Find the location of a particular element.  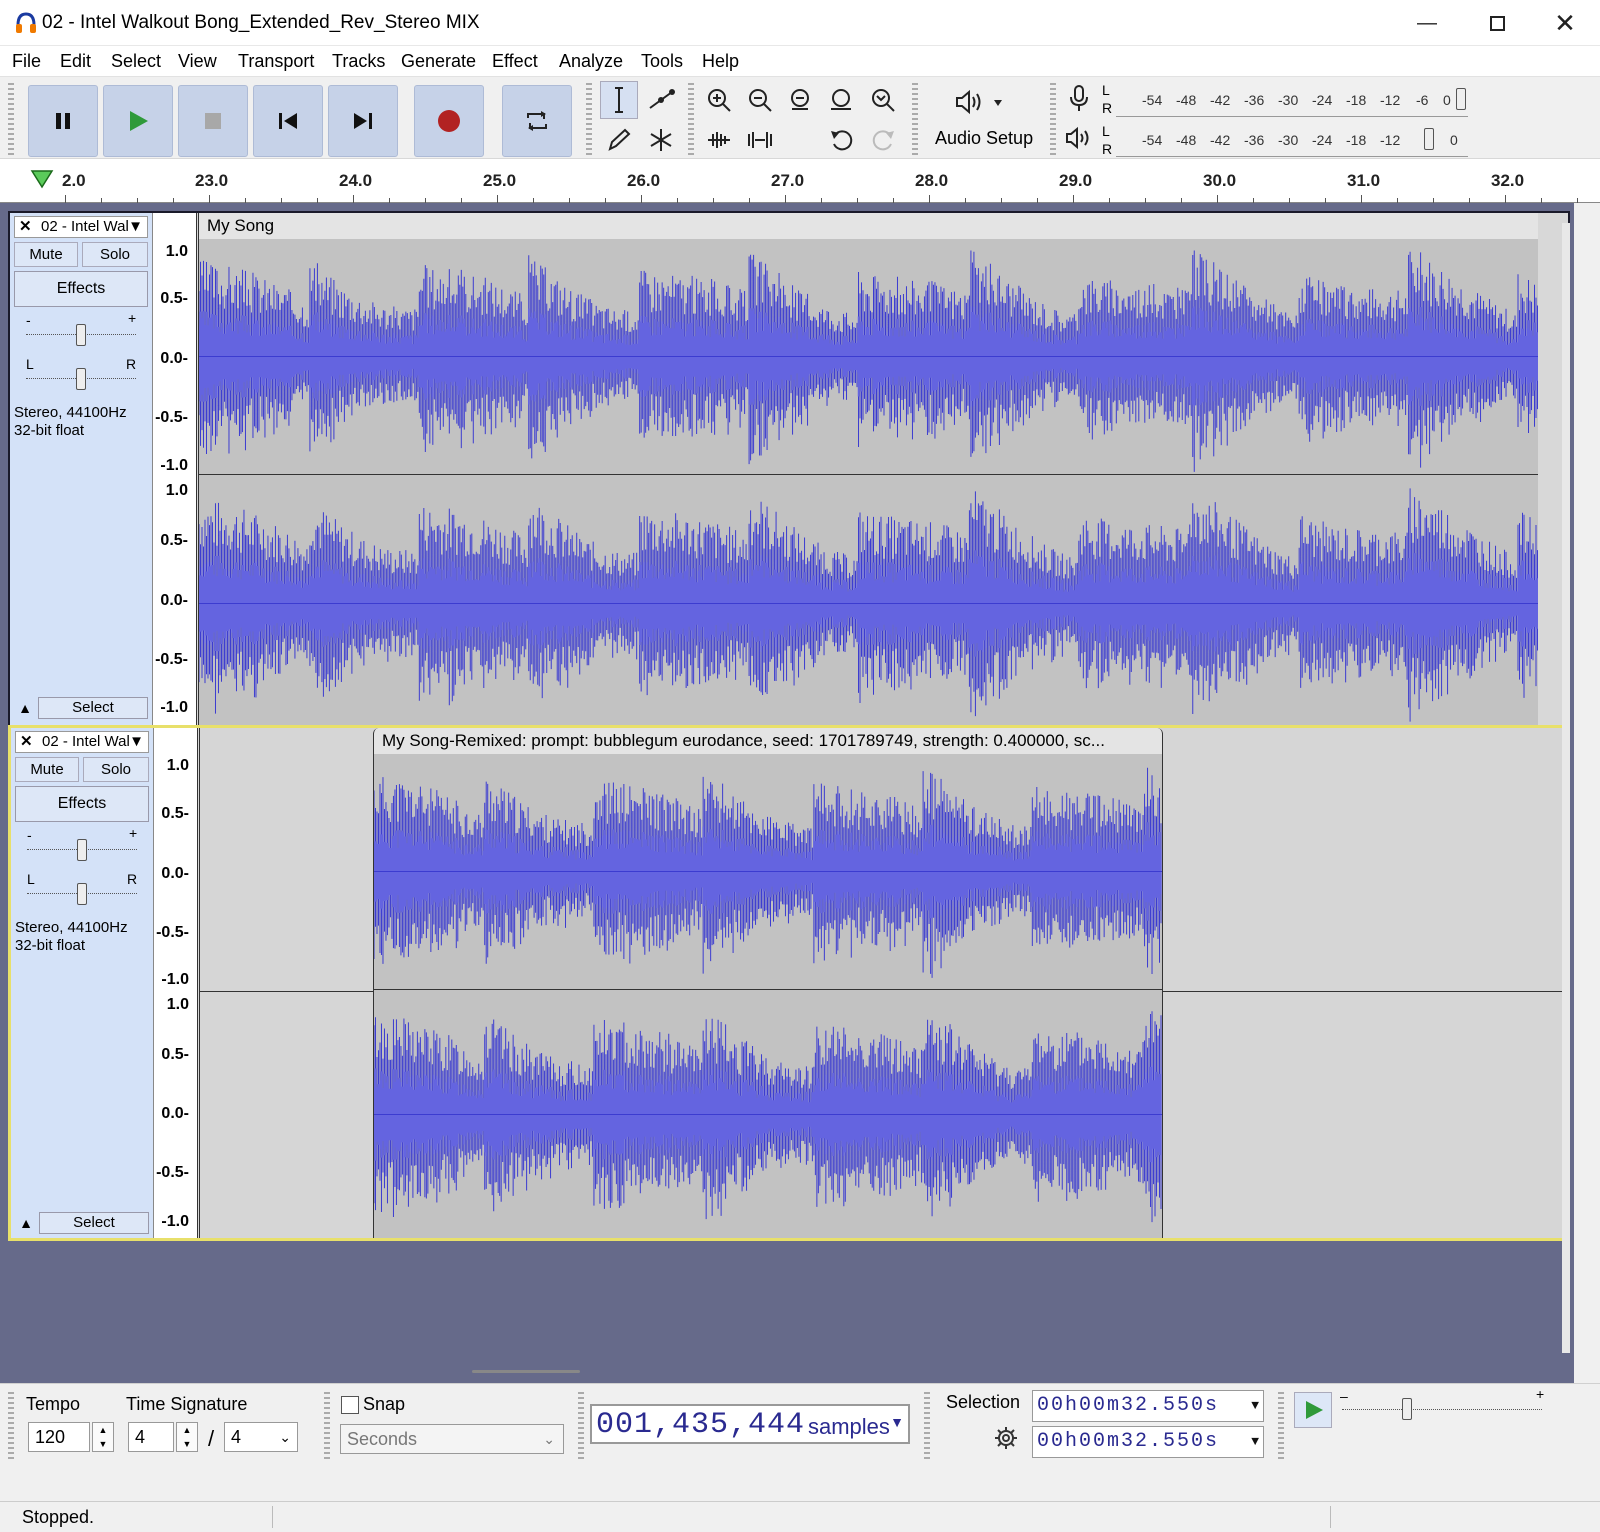

menu-generate: Generate is located at coordinates (438, 61).